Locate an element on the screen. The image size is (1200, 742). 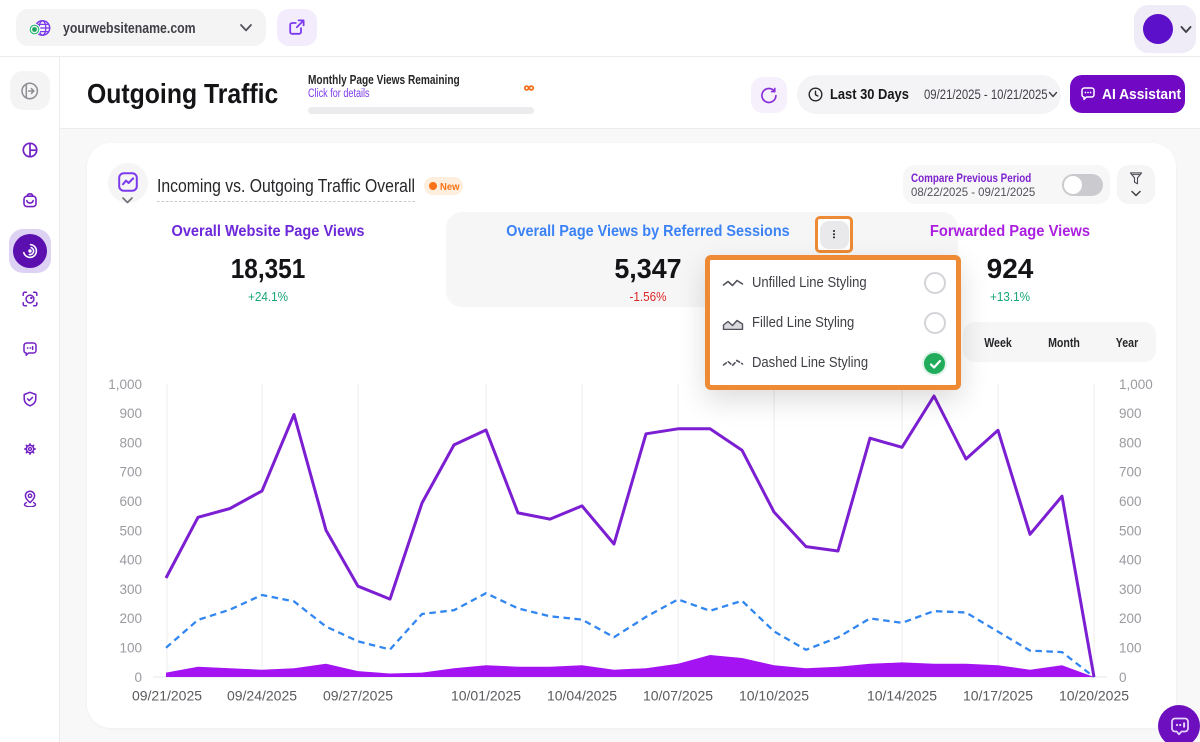
svg-text: 09/24/2025 is located at coordinates (262, 696).